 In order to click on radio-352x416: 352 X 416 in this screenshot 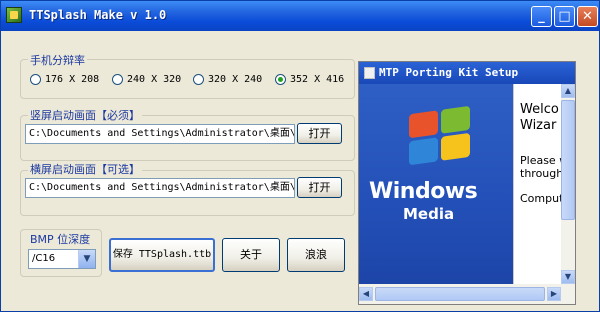, I will do `click(309, 79)`.